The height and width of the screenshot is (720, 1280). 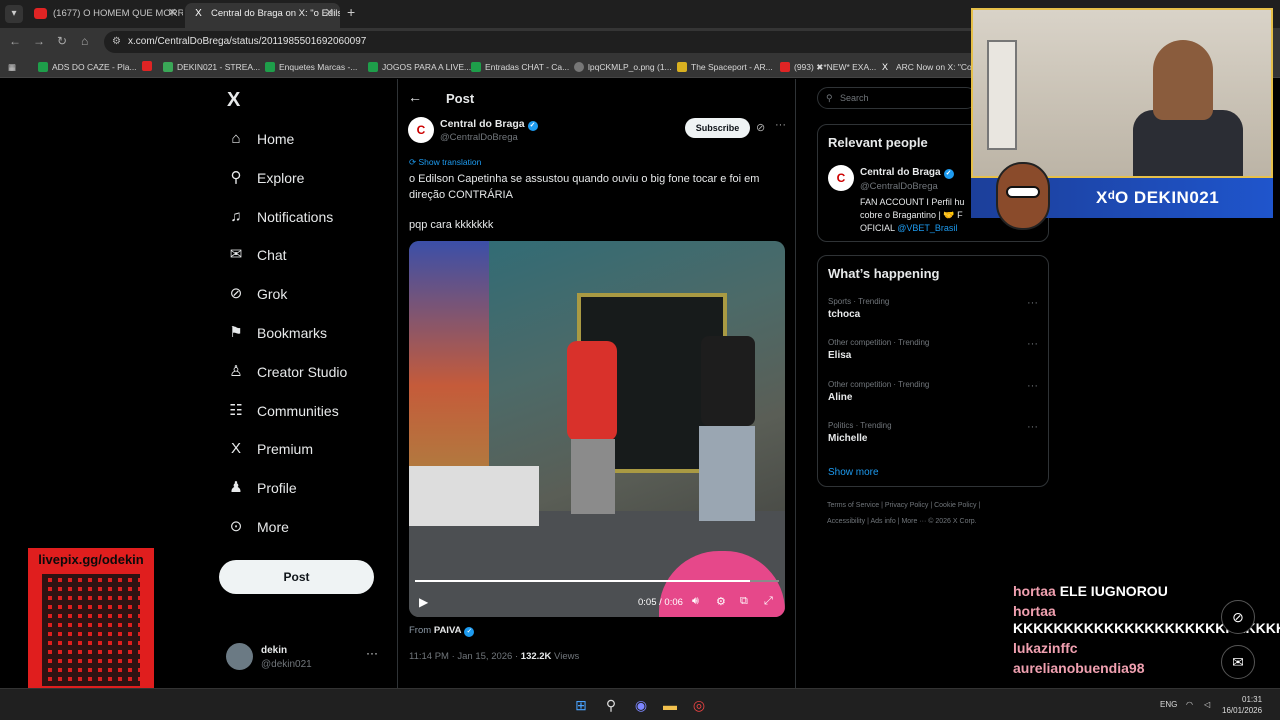 What do you see at coordinates (306, 333) in the screenshot?
I see `nav-item-bookmarks: ⚑ Bookmarks` at bounding box center [306, 333].